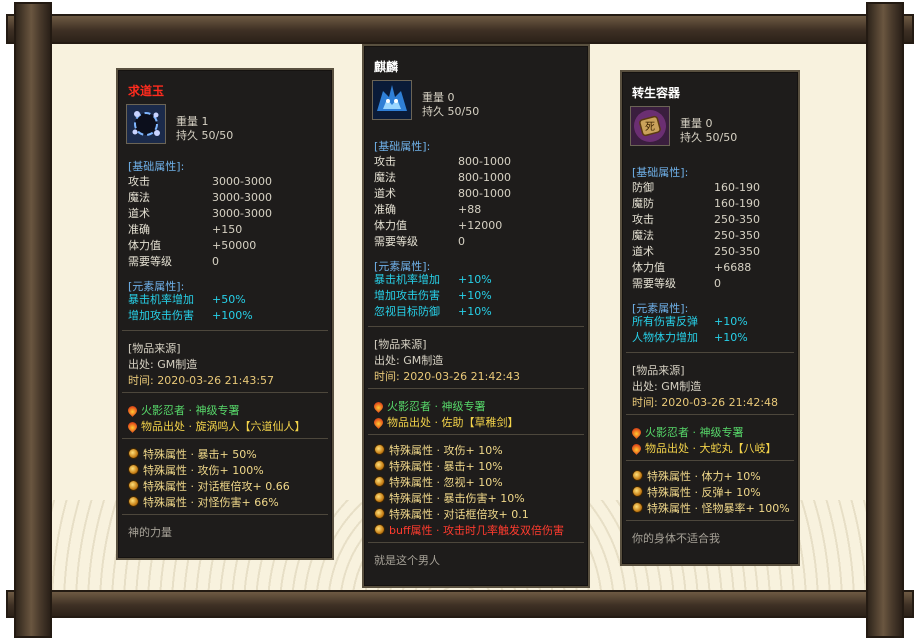  I want to click on special-attr-row: 特殊属性 · 怪物暴率+ 100%, so click(711, 508).